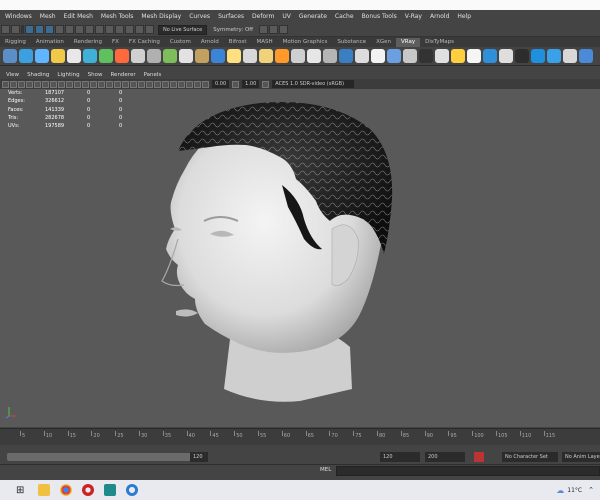 The width and height of the screenshot is (600, 500). Describe the element at coordinates (351, 42) in the screenshot. I see `shelf-tab: Substance` at that location.